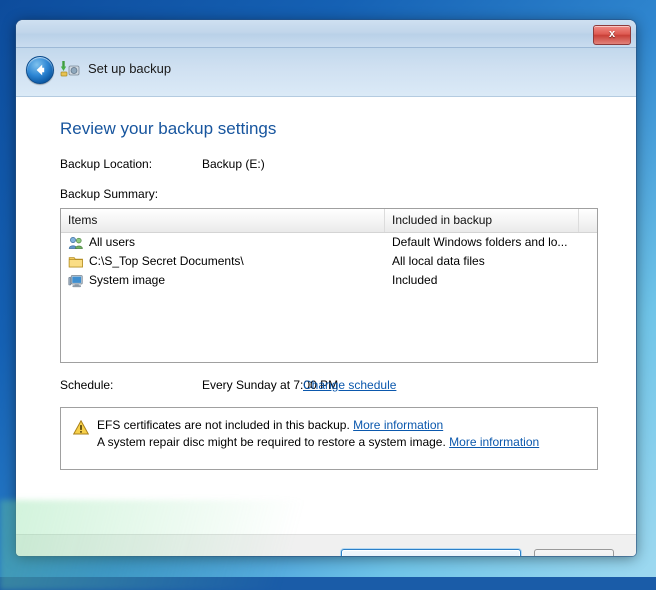  Describe the element at coordinates (482, 280) in the screenshot. I see `table-cell-included: Included` at that location.